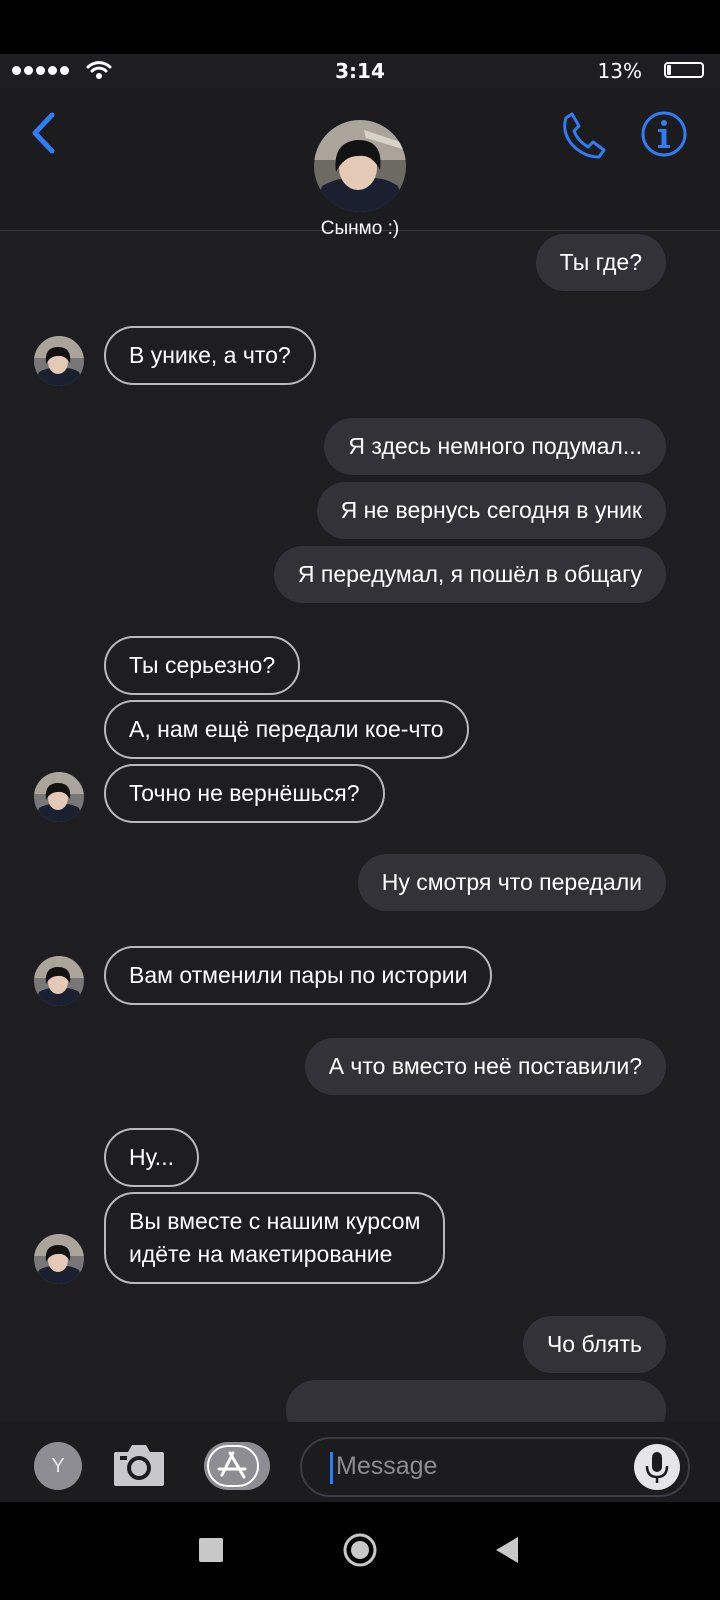 Image resolution: width=720 pixels, height=1600 pixels. Describe the element at coordinates (139, 1464) in the screenshot. I see `camera-icon` at that location.